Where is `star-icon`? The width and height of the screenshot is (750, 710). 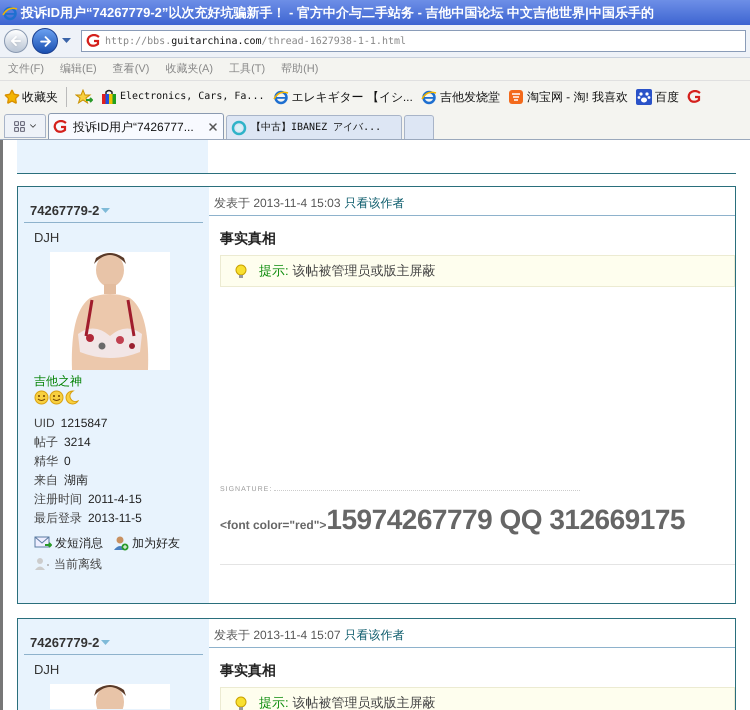 star-icon is located at coordinates (12, 96).